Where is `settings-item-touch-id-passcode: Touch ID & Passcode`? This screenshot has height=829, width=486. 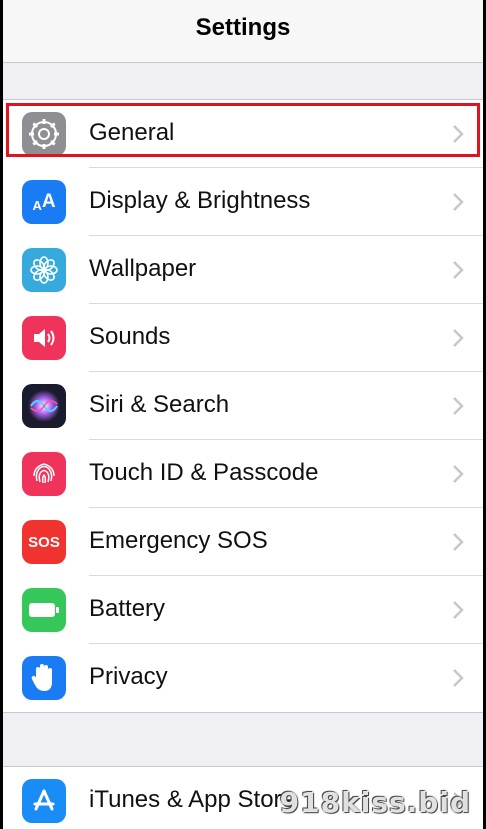 settings-item-touch-id-passcode: Touch ID & Passcode is located at coordinates (243, 474).